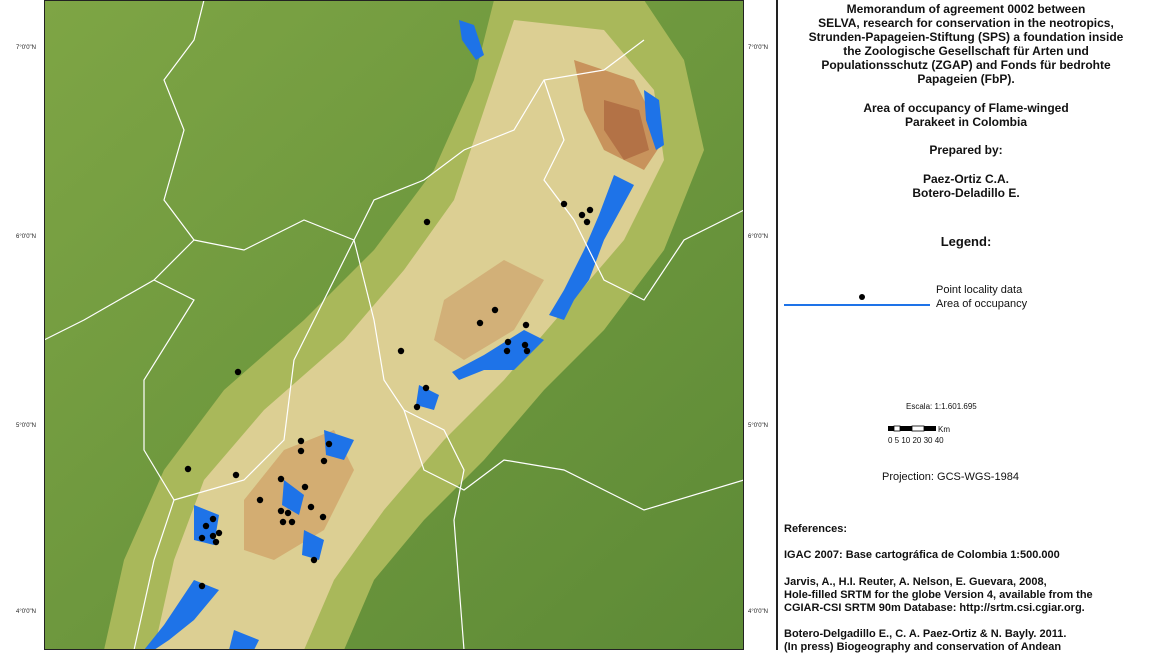 Image resolution: width=1170 pixels, height=654 pixels. I want to click on lat-label-left: 4°0'0"N, so click(26, 612).